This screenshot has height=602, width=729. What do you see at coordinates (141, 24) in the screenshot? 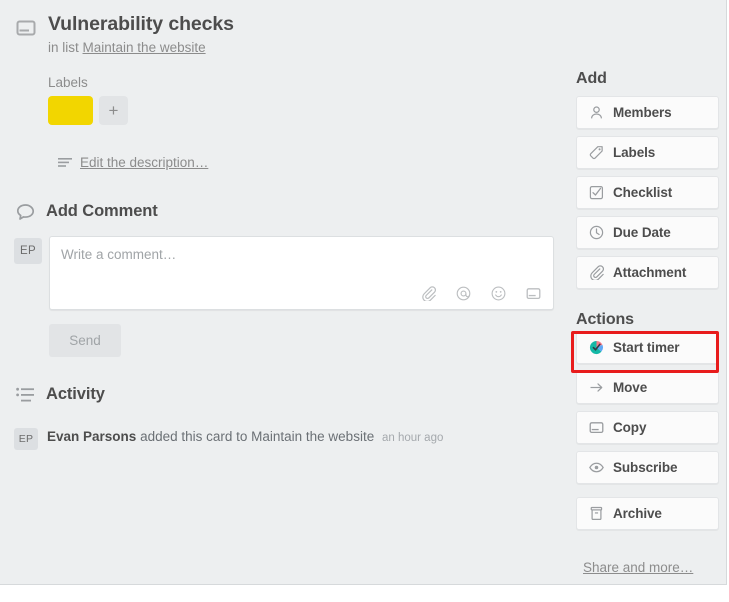
I see `page-title: Vulnerability checks` at bounding box center [141, 24].